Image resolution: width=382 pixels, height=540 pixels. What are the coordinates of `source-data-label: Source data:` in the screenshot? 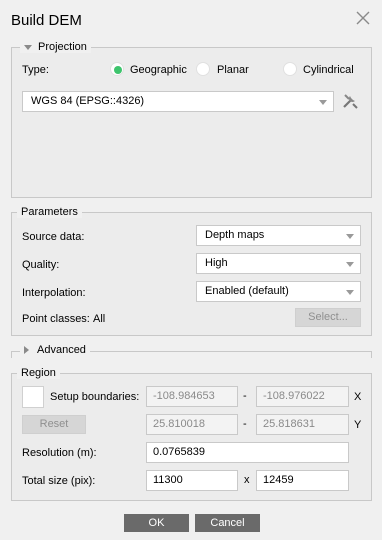 It's located at (53, 237).